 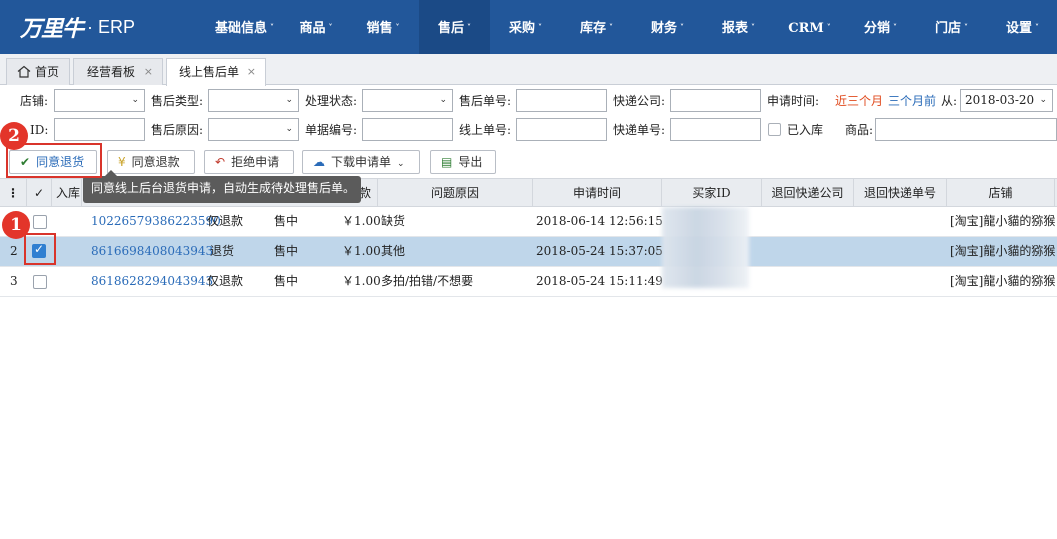 What do you see at coordinates (1022, 27) in the screenshot?
I see `nav-settings: 设置 ˅` at bounding box center [1022, 27].